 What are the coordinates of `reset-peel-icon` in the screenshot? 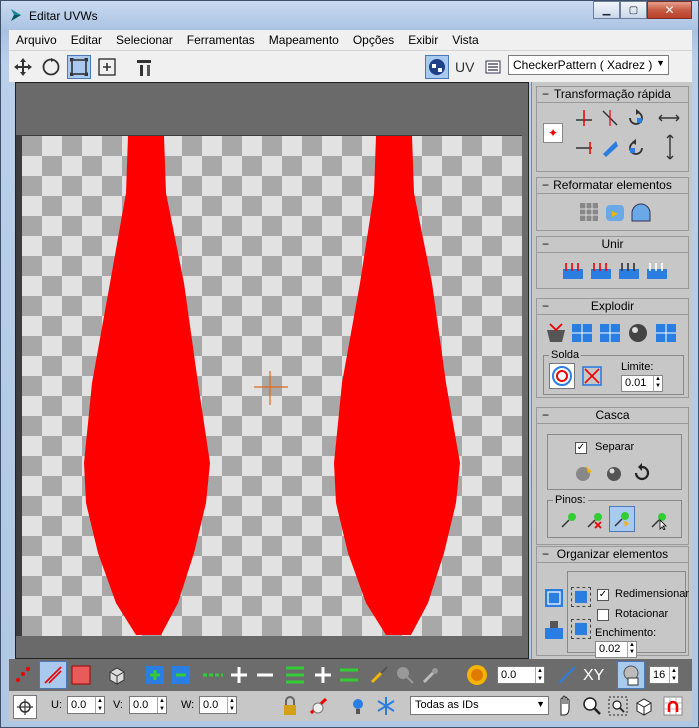 It's located at (642, 473).